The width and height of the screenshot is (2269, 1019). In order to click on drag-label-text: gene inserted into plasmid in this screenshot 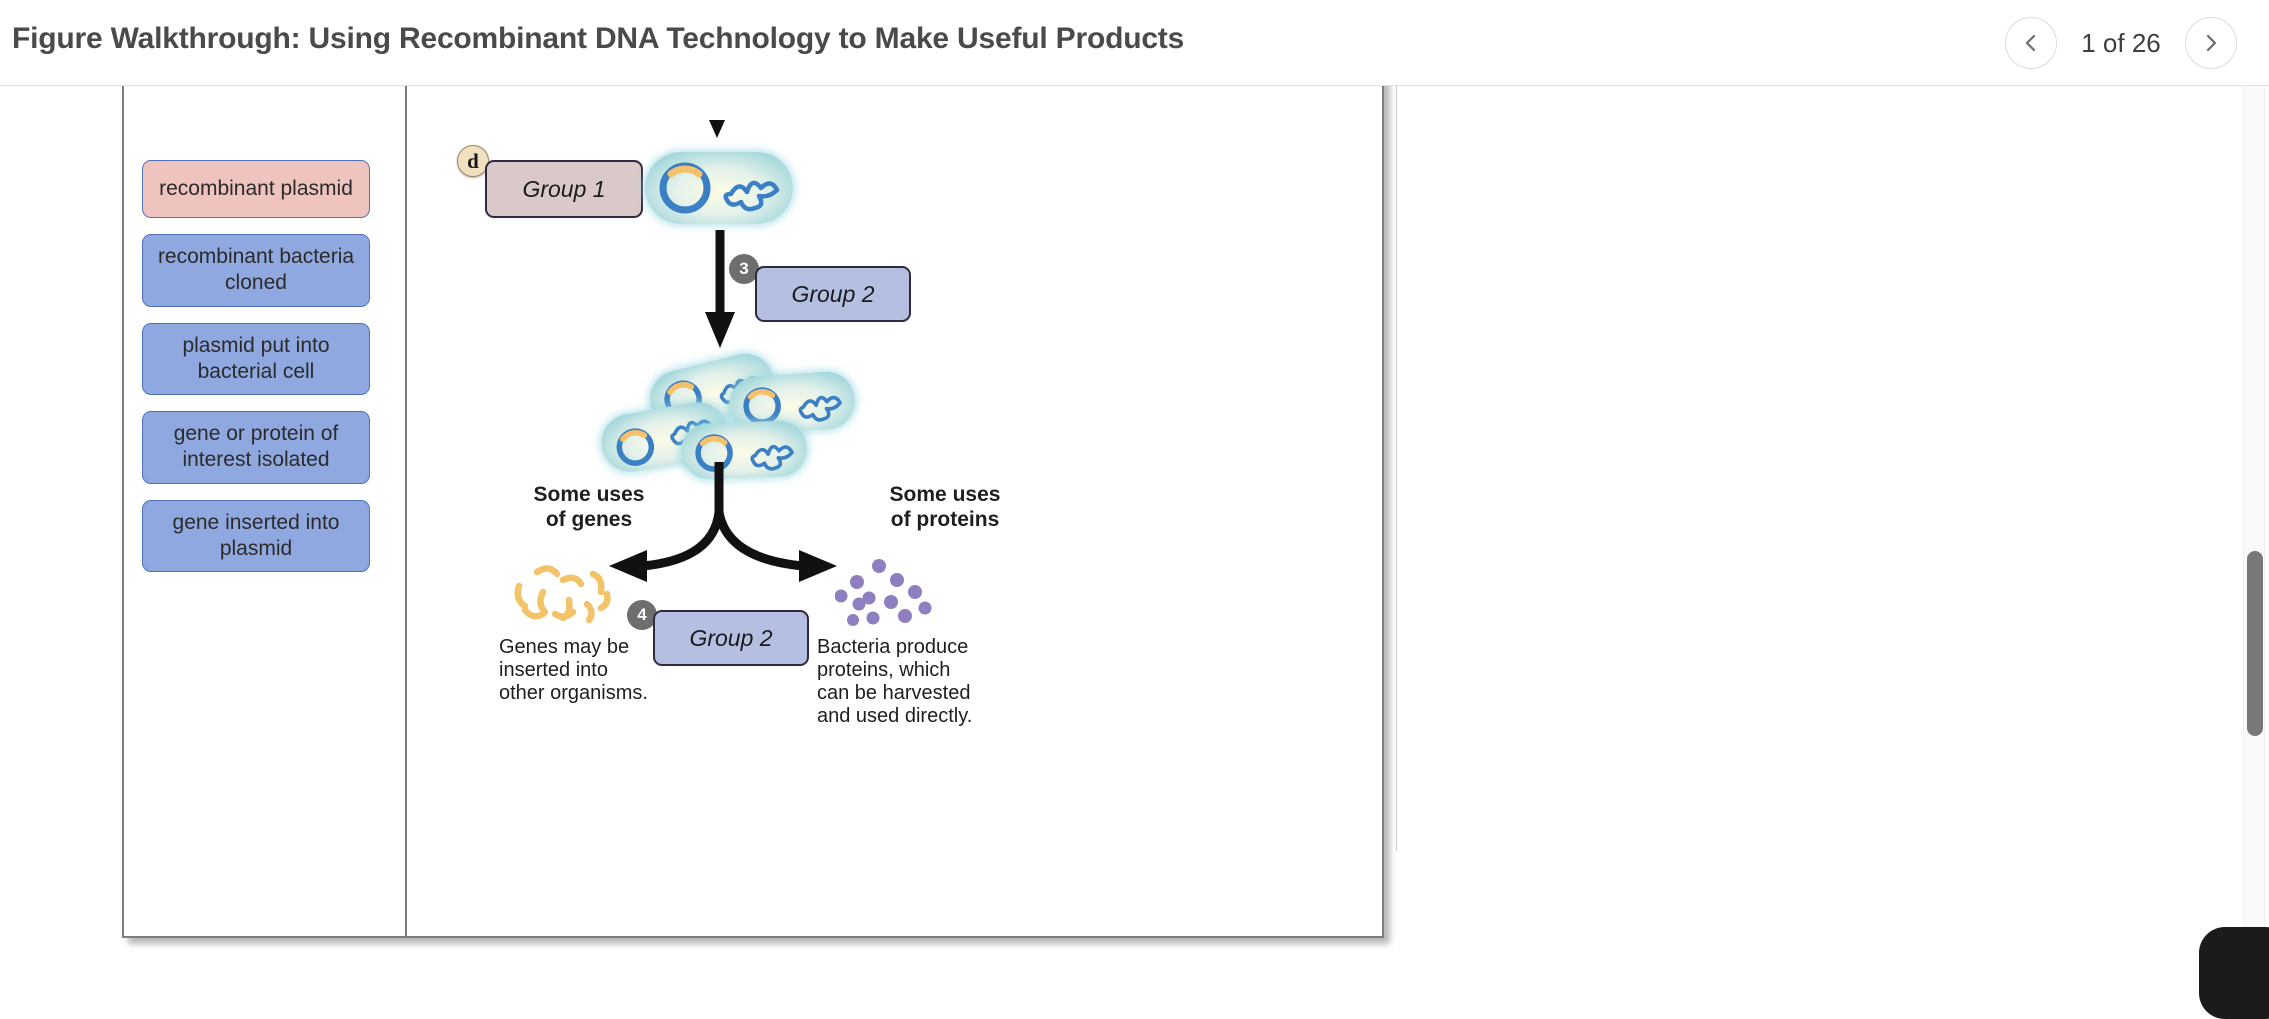, I will do `click(256, 535)`.